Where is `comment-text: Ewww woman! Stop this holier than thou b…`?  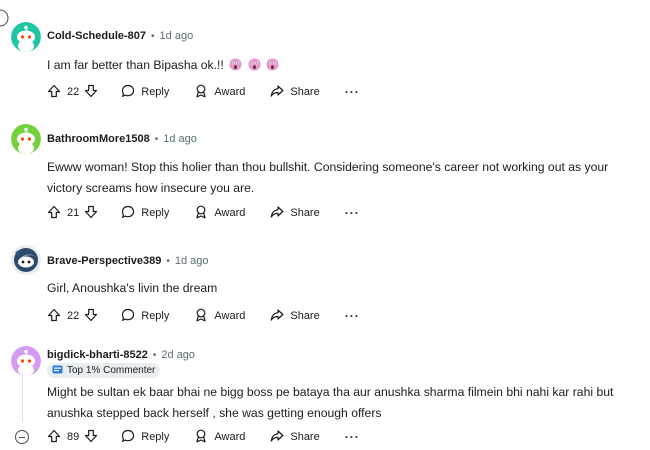 comment-text: Ewww woman! Stop this holier than thou b… is located at coordinates (328, 177).